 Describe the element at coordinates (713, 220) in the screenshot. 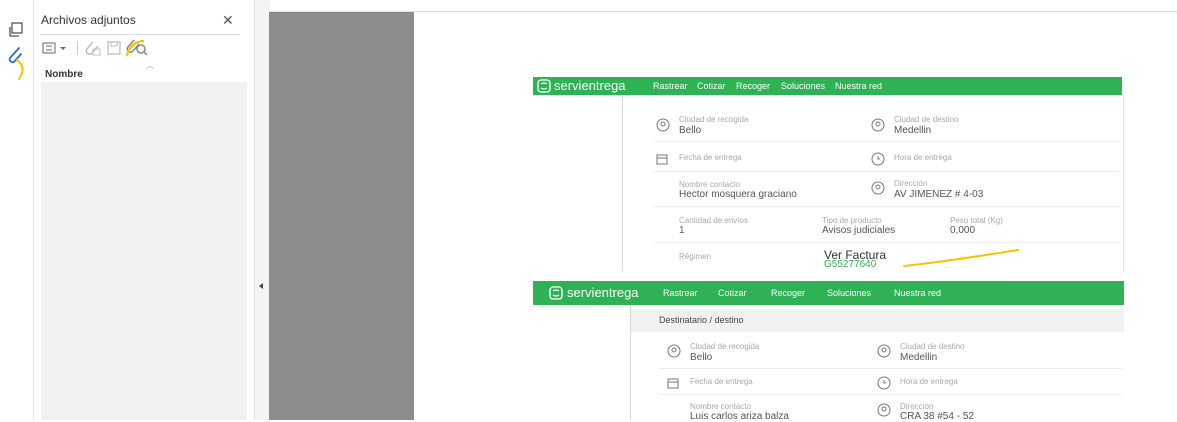

I see `cantidad-envios-label: Cantidad de envíos` at that location.